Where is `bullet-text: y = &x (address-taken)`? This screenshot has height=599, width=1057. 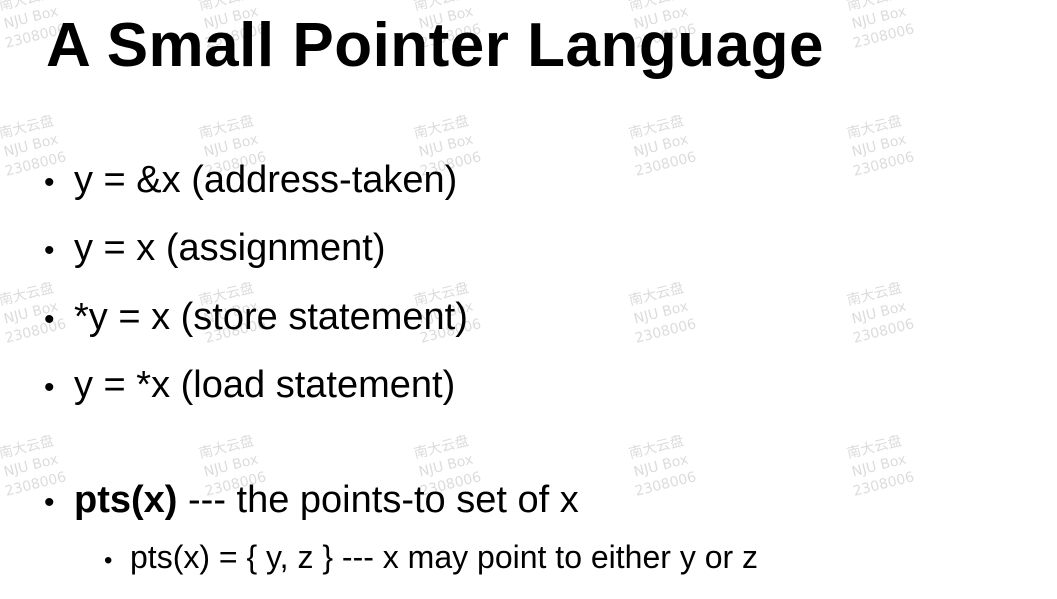
bullet-text: y = &x (address-taken) is located at coordinates (266, 180).